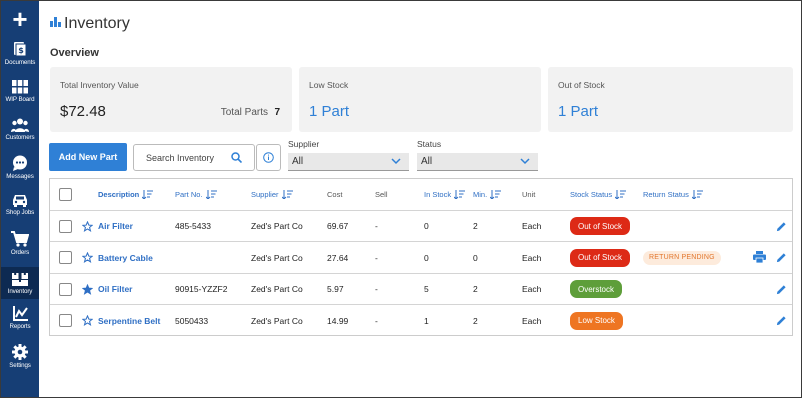  Describe the element at coordinates (20, 283) in the screenshot. I see `sidebar-item-inventory: Inventory` at that location.